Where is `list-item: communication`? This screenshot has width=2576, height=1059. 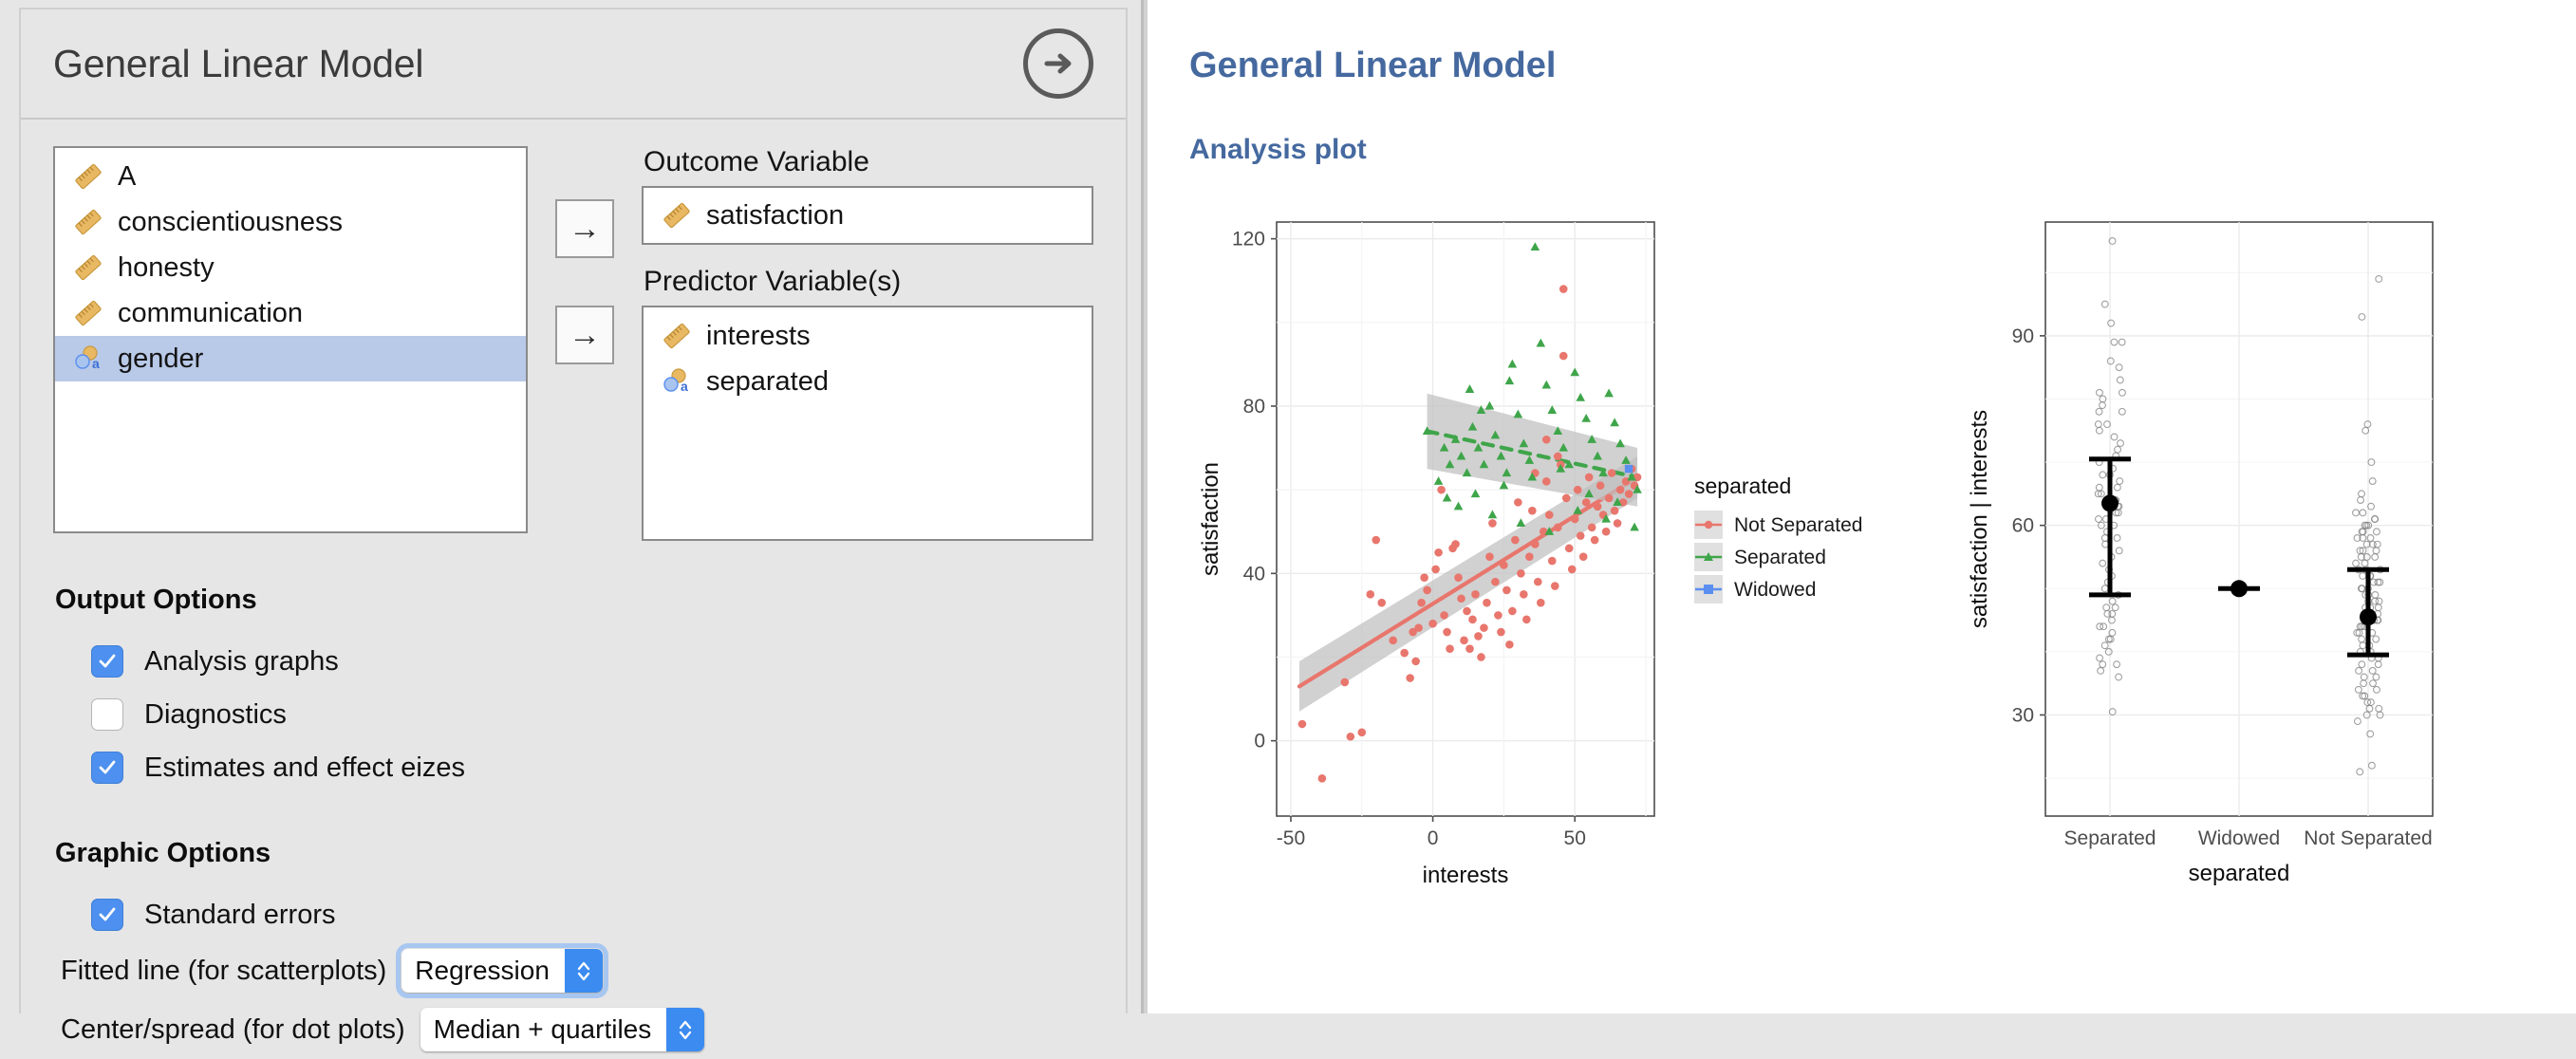 list-item: communication is located at coordinates (290, 313).